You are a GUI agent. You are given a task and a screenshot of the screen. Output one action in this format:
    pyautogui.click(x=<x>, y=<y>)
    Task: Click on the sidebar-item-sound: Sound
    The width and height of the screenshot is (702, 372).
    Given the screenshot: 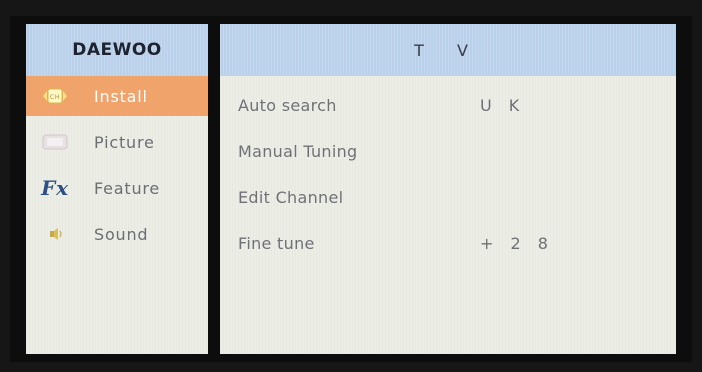 What is the action you would take?
    pyautogui.click(x=117, y=234)
    